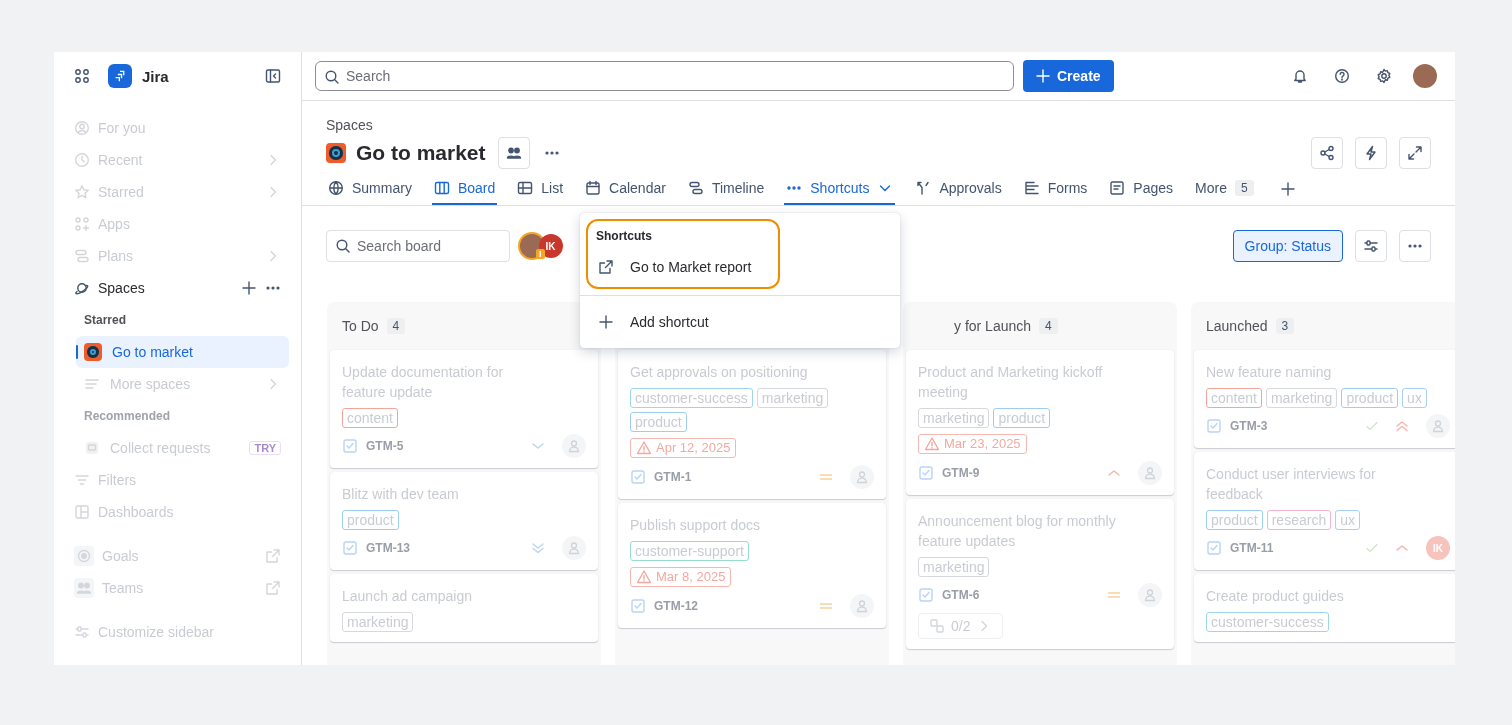  Describe the element at coordinates (82, 512) in the screenshot. I see `dashboard-icon` at that location.